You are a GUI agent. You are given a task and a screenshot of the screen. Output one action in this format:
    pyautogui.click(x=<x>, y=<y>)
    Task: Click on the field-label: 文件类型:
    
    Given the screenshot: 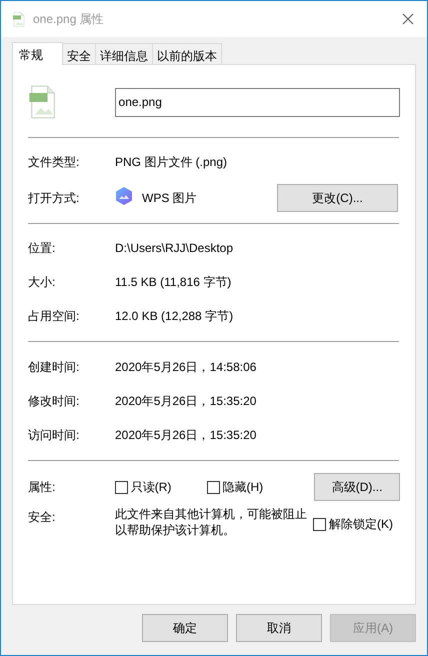 What is the action you would take?
    pyautogui.click(x=54, y=162)
    